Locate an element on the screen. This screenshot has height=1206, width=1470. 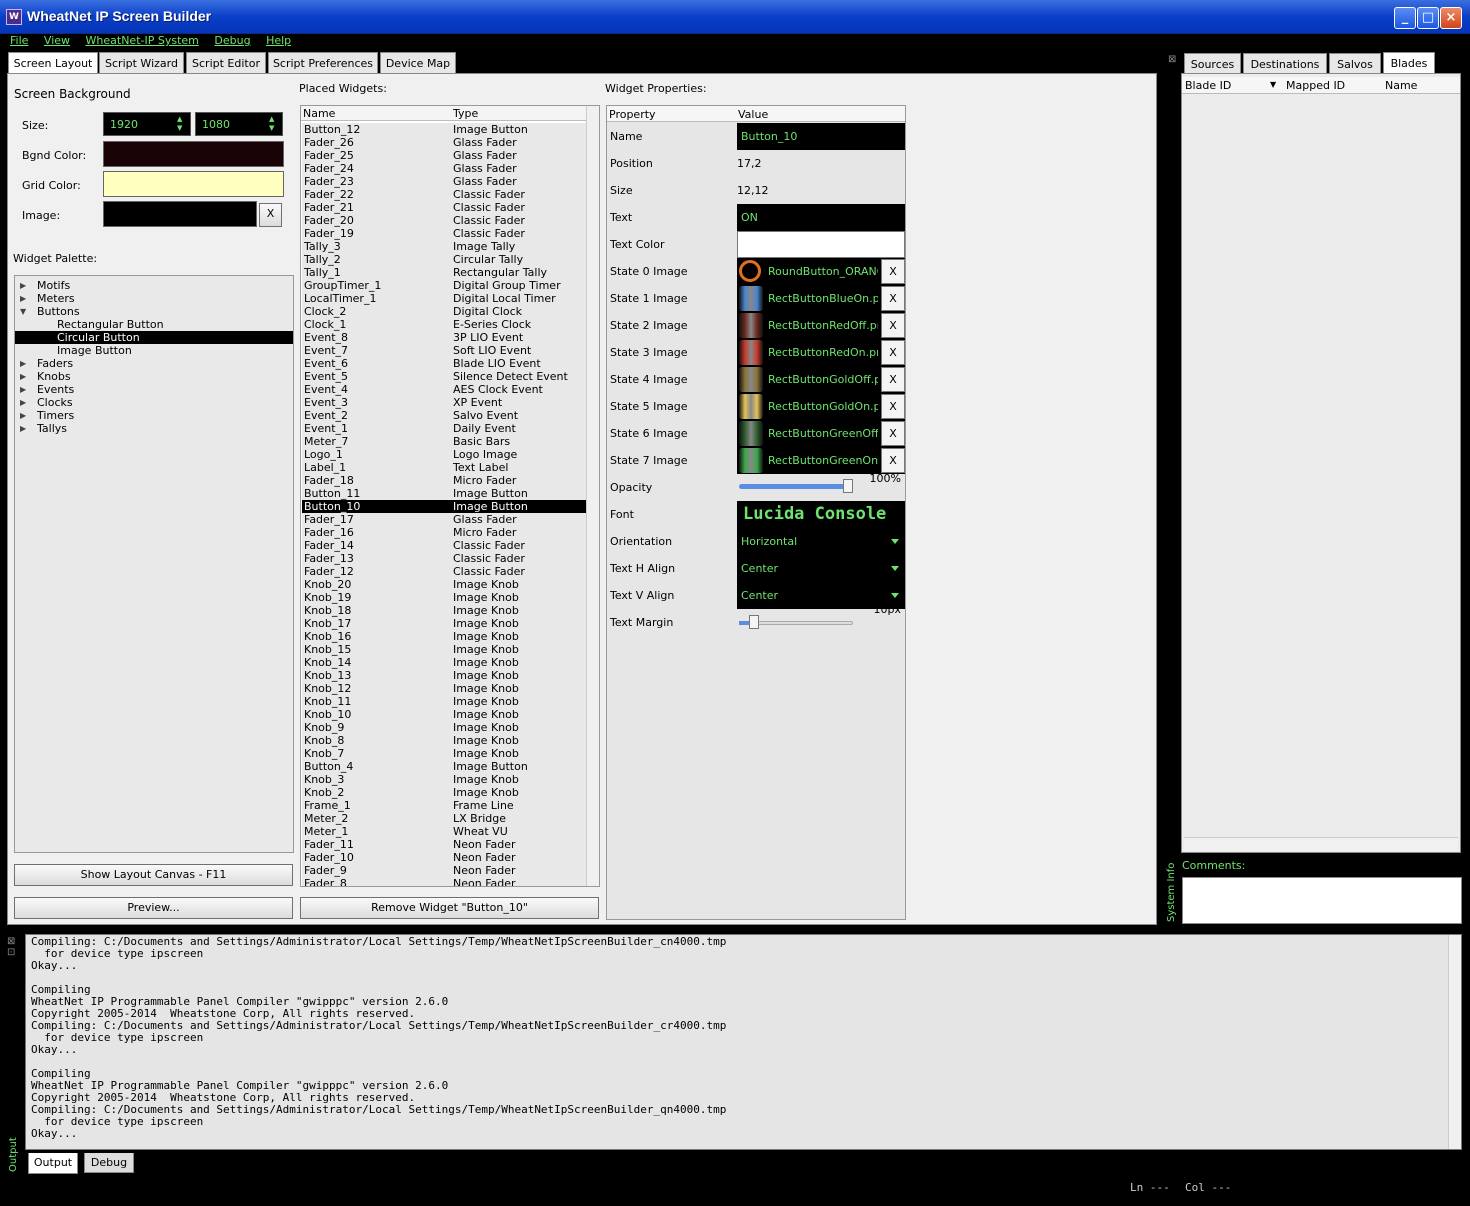
widget-row: Event_2 Salvo Event is located at coordinates (444, 415).